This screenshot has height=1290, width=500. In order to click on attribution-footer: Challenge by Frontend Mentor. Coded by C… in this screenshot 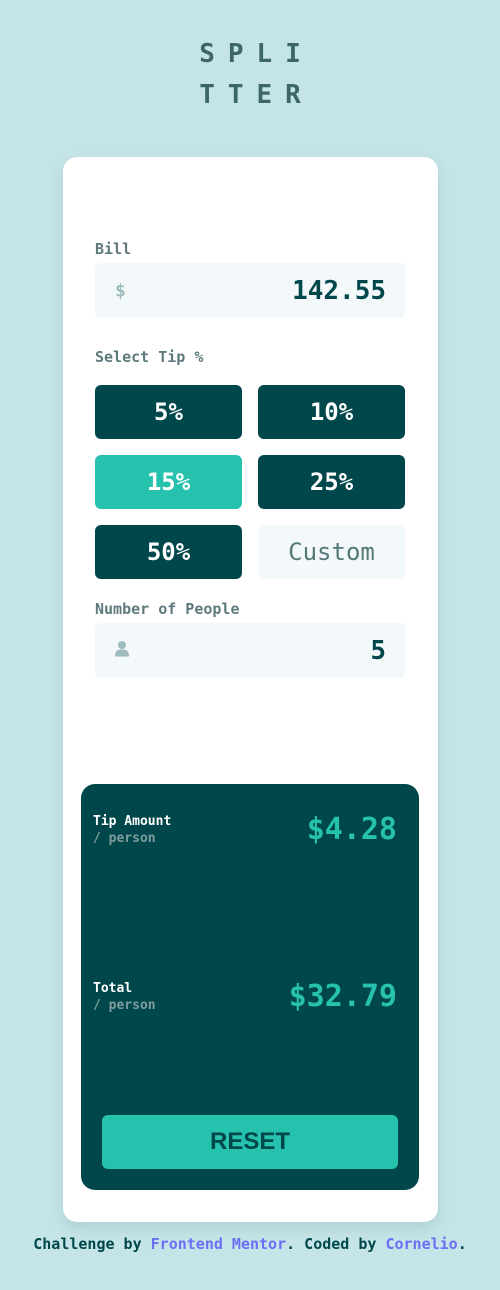, I will do `click(250, 1244)`.